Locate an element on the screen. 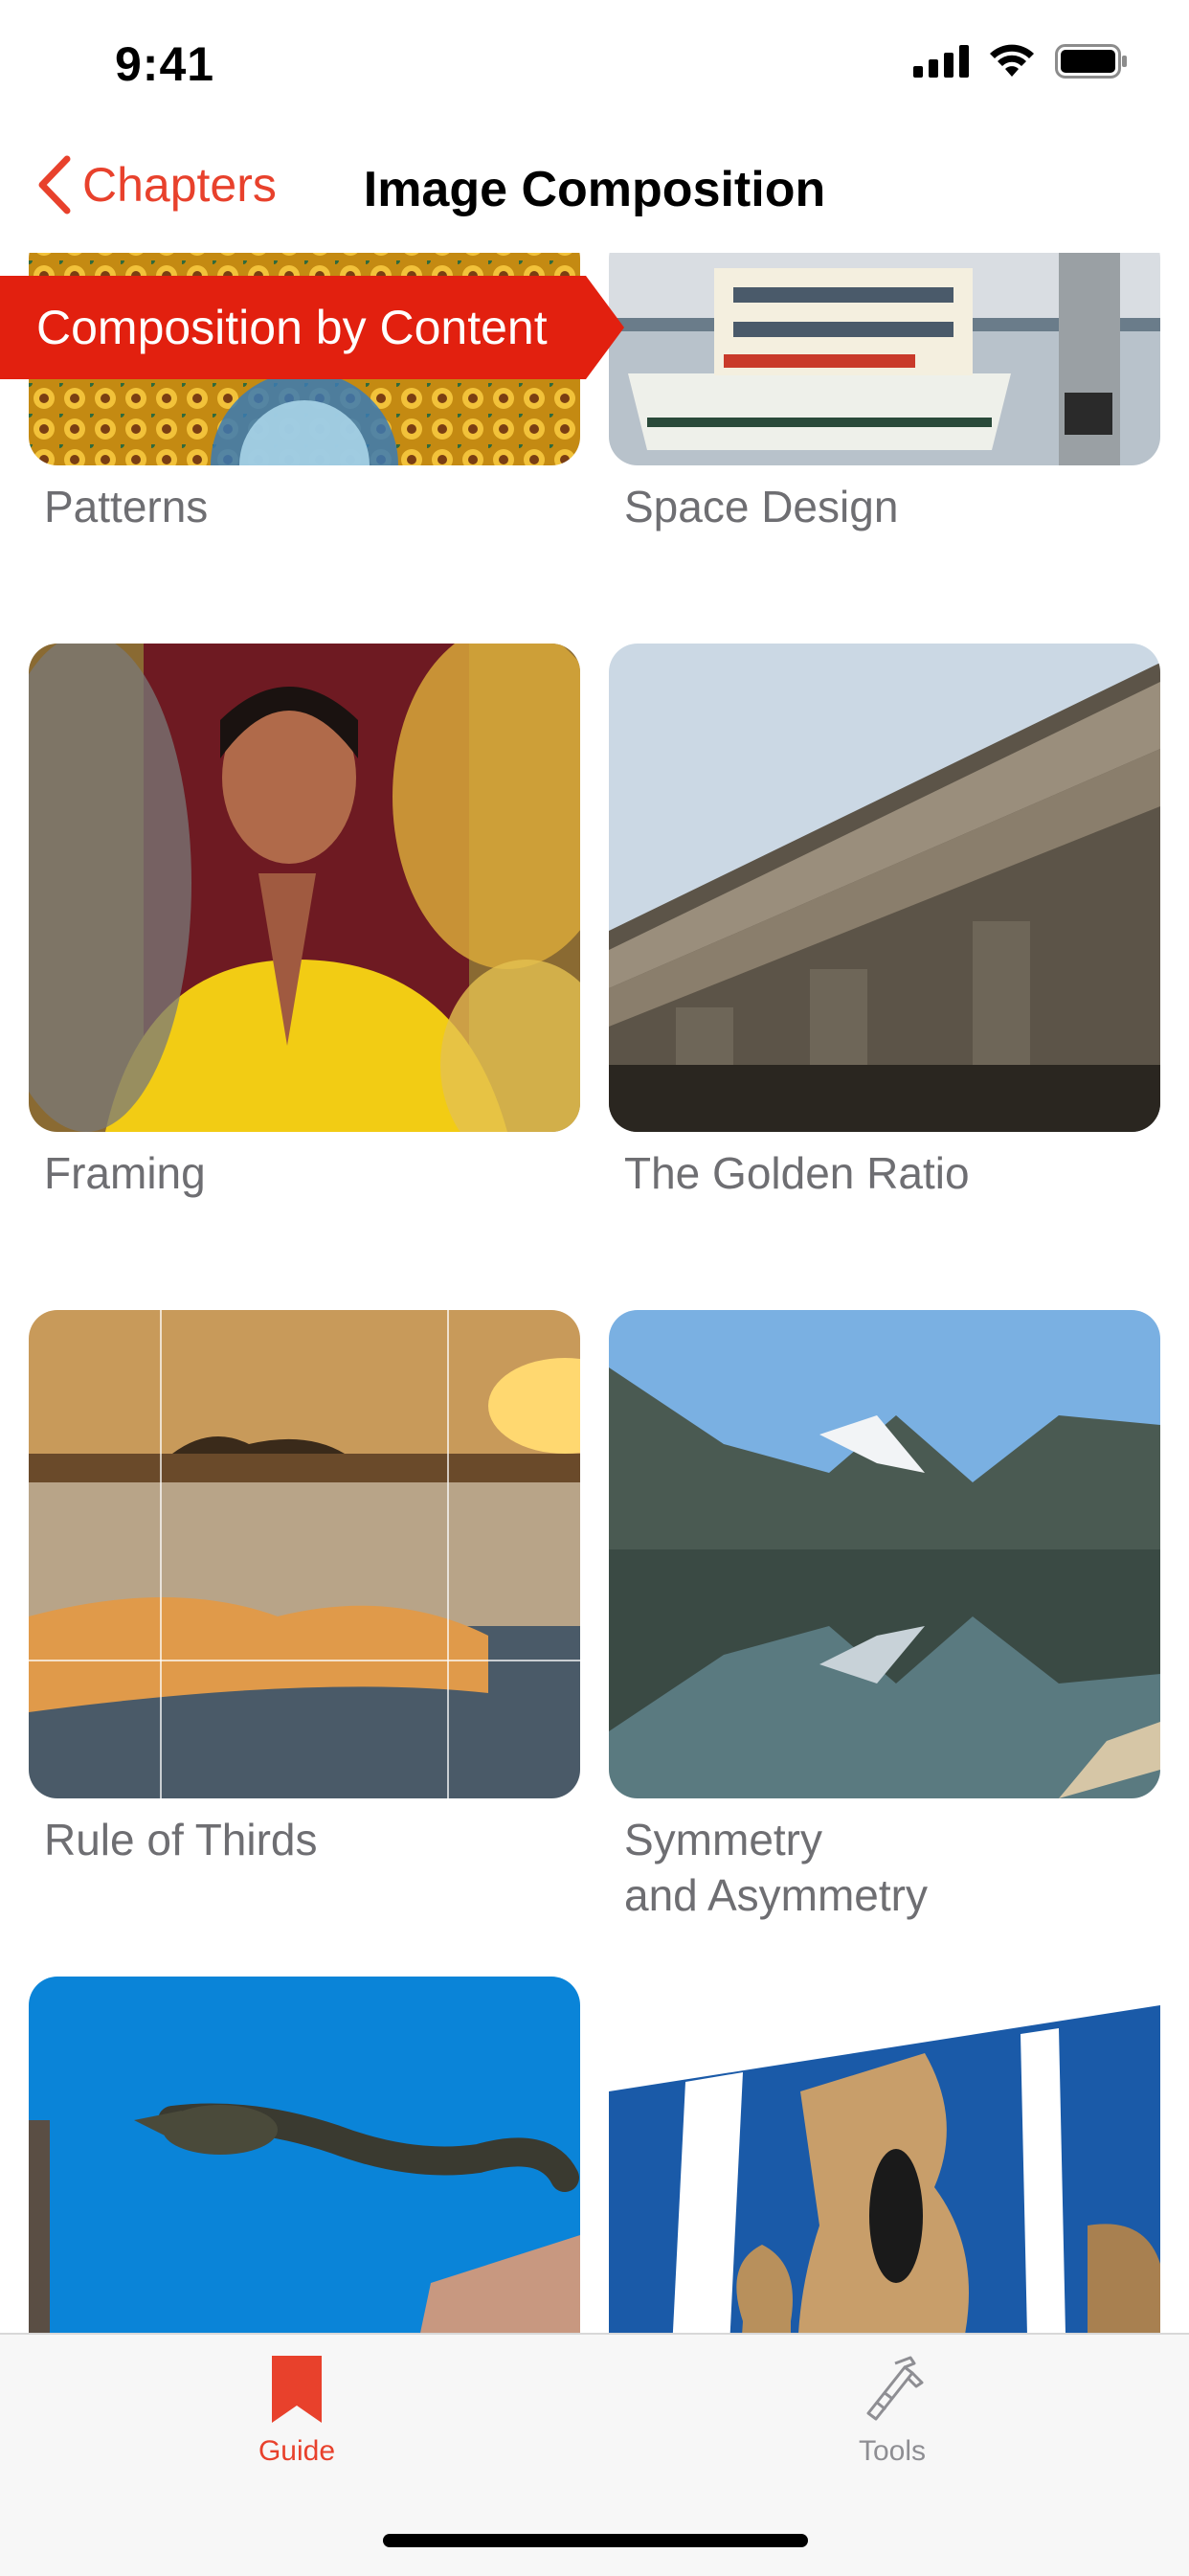 This screenshot has height=2576, width=1189. navigation-bar: Chapters Image Composition is located at coordinates (594, 191).